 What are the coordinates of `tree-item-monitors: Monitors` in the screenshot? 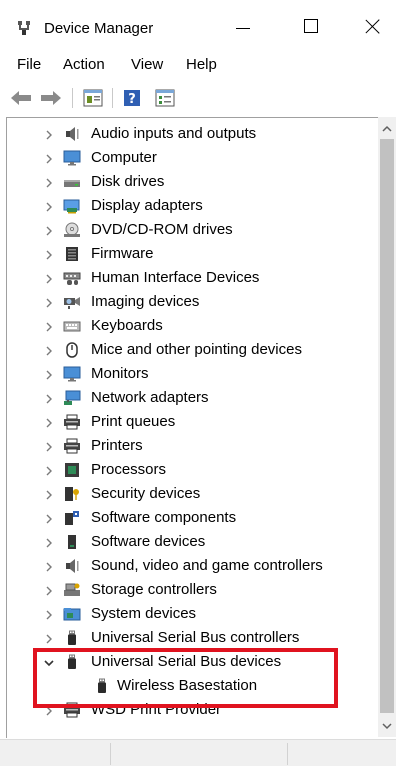 It's located at (193, 374).